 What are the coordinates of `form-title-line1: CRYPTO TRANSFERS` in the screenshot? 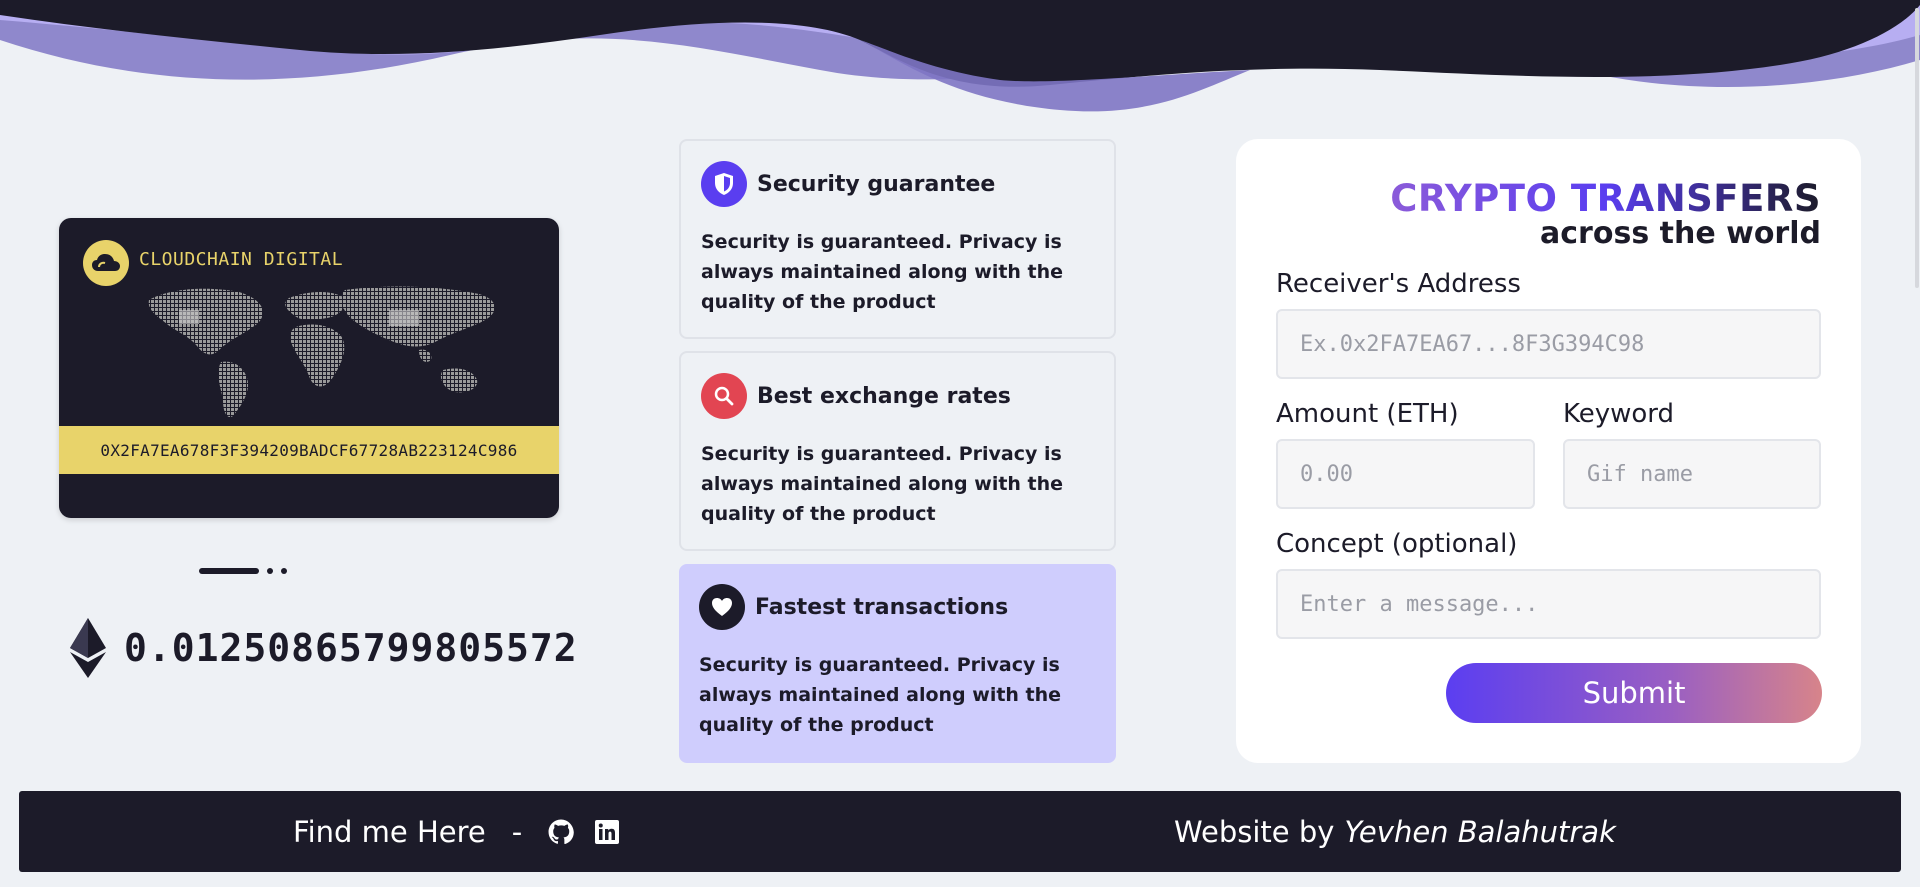 It's located at (1605, 198).